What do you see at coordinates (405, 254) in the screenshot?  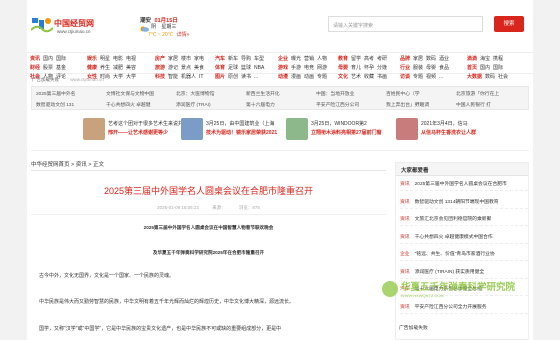 I see `sidebar-item-category: 企业` at bounding box center [405, 254].